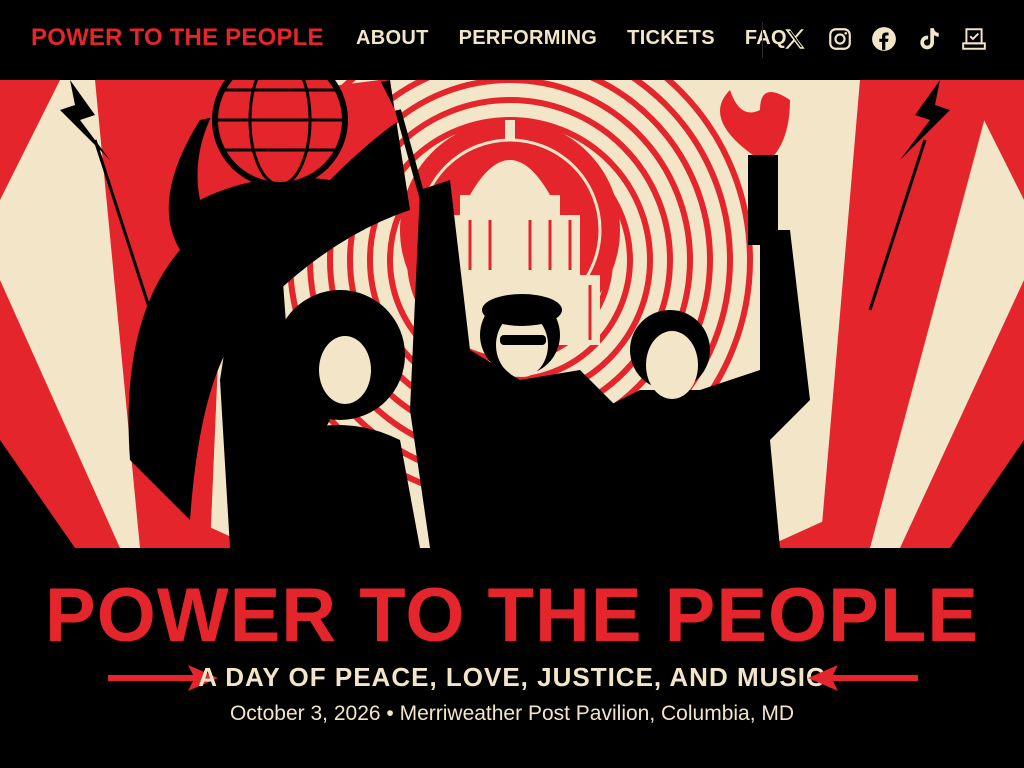  I want to click on tagline-row: A DAY OF PEACE, LOVE, JUSTICE, AND MUSIC, so click(512, 677).